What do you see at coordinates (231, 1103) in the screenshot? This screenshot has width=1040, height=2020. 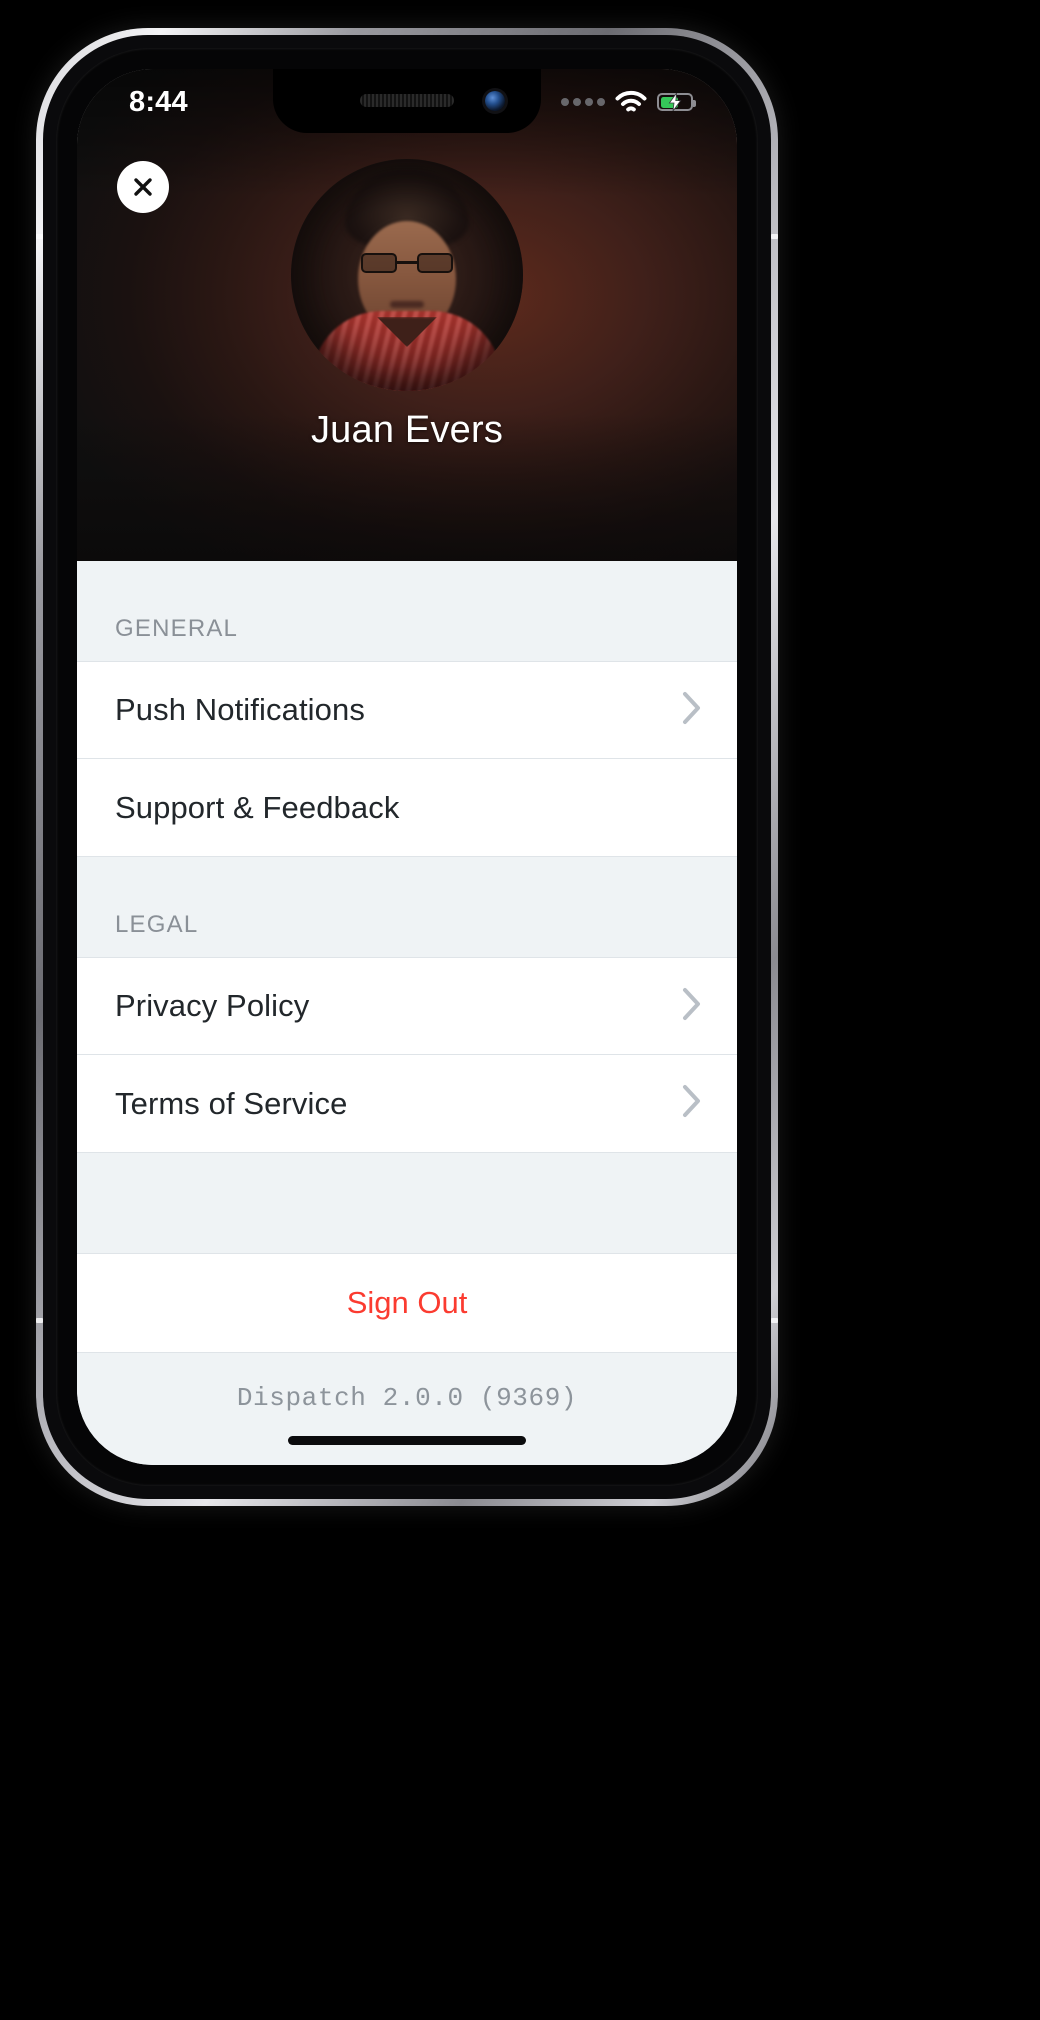 I see `list-item-label: Terms of Service` at bounding box center [231, 1103].